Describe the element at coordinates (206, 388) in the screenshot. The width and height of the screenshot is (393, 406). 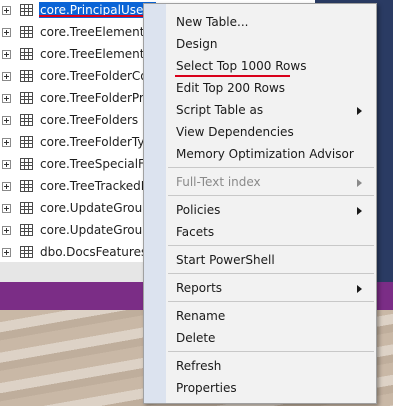
I see `menu-item-label: Properties` at that location.